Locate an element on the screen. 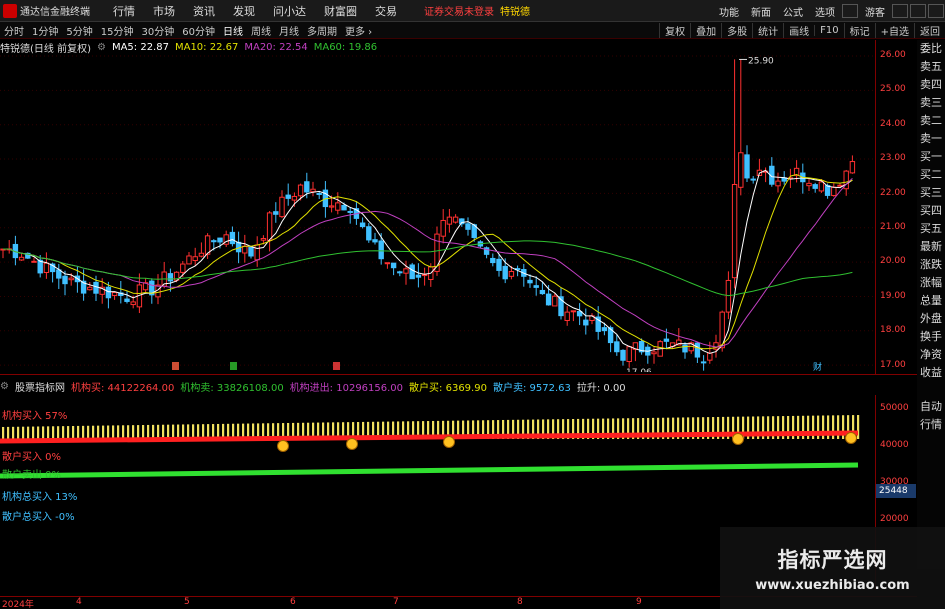 The width and height of the screenshot is (945, 609). sidebar-item: 收益 is located at coordinates (931, 373).